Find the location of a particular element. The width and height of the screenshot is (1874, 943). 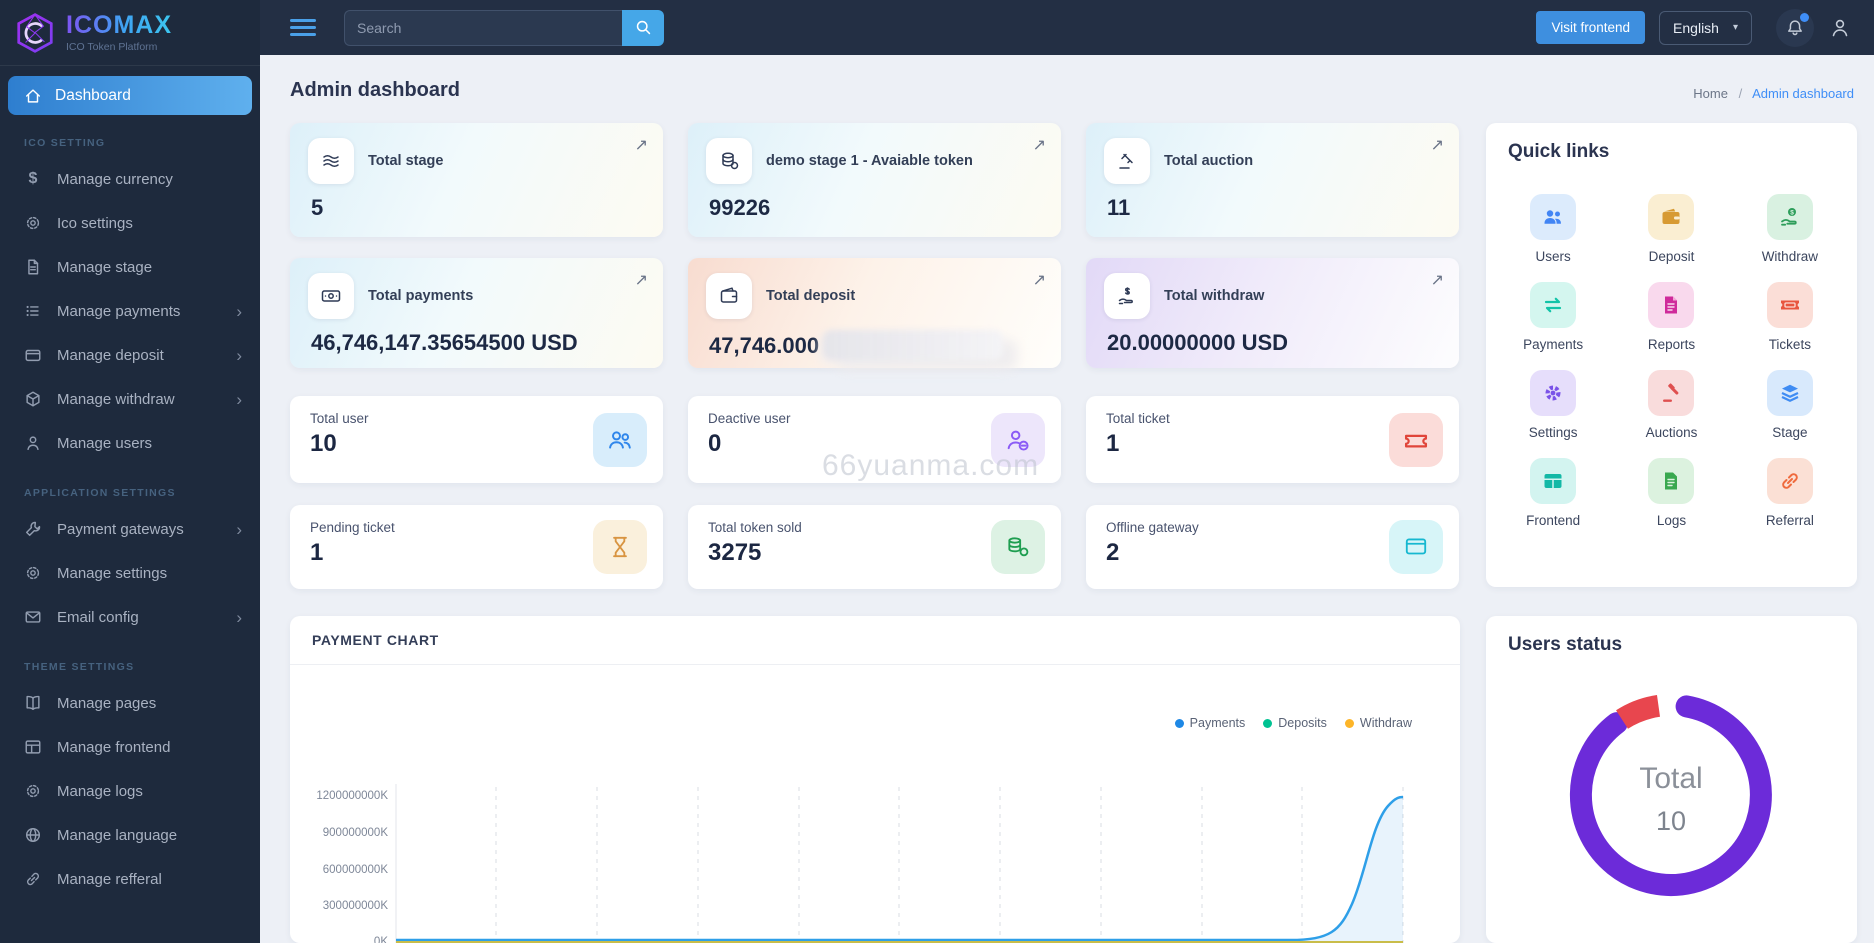

coins-icon is located at coordinates (730, 161).